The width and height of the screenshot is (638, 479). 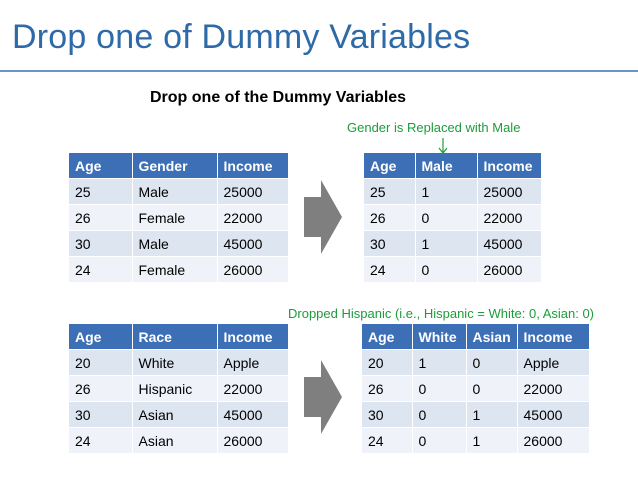 I want to click on table-row: 30 1 45000, so click(x=452, y=243).